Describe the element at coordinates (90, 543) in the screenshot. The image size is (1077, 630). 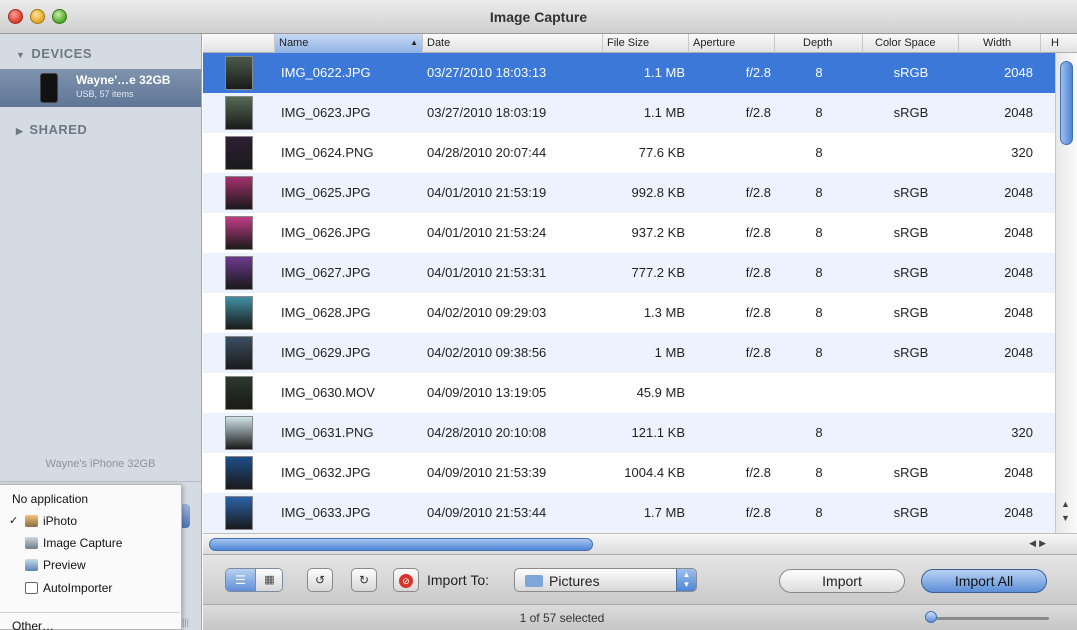
I see `menu-item-image-capture: Image Capture` at that location.